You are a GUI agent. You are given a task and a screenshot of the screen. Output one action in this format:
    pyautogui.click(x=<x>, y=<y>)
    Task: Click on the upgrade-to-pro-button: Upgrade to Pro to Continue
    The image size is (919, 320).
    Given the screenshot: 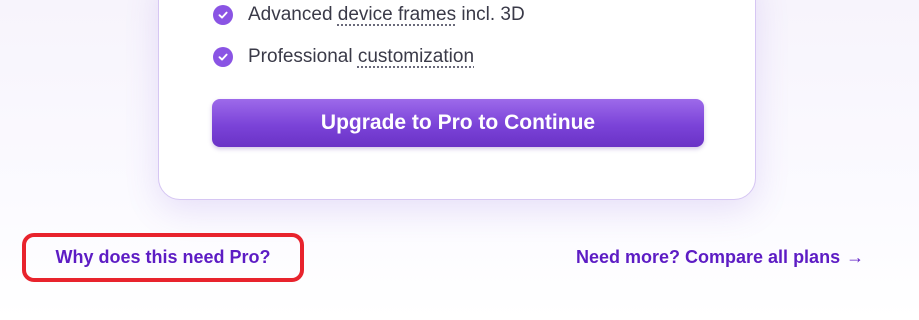 What is the action you would take?
    pyautogui.click(x=458, y=123)
    